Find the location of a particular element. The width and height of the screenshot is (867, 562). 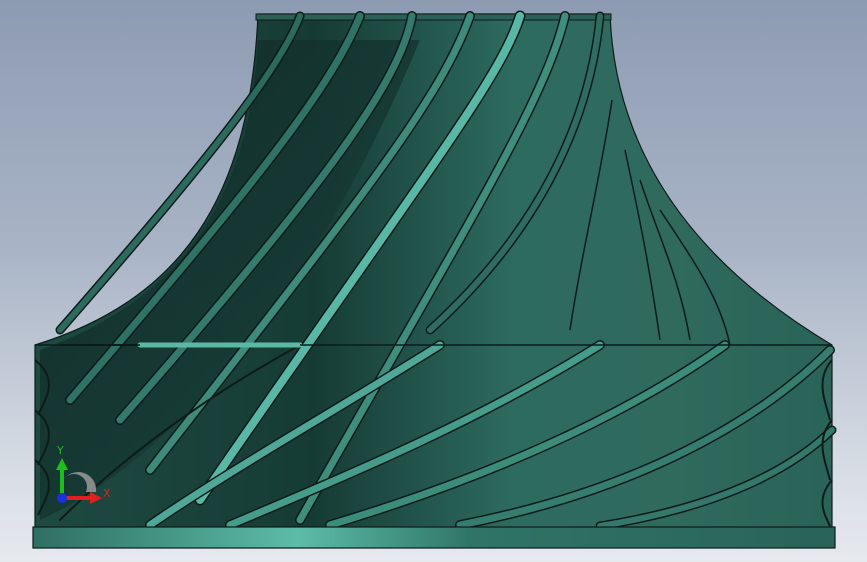

z-axis-dot is located at coordinates (62, 498).